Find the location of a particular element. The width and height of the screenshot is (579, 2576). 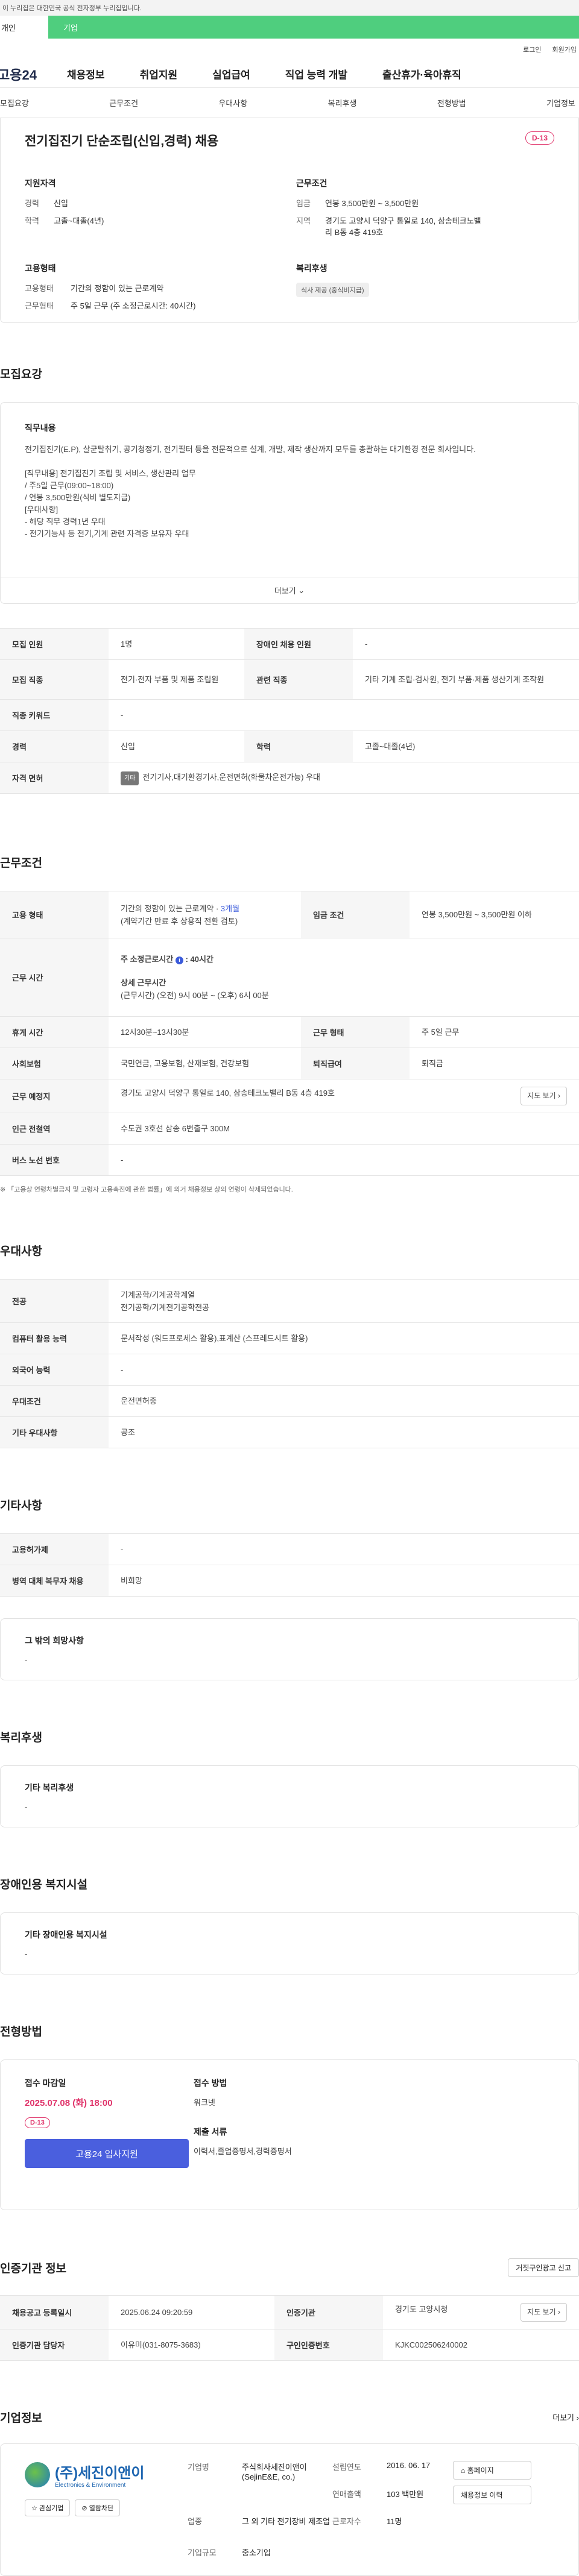

login-link: 로그인 is located at coordinates (532, 49).